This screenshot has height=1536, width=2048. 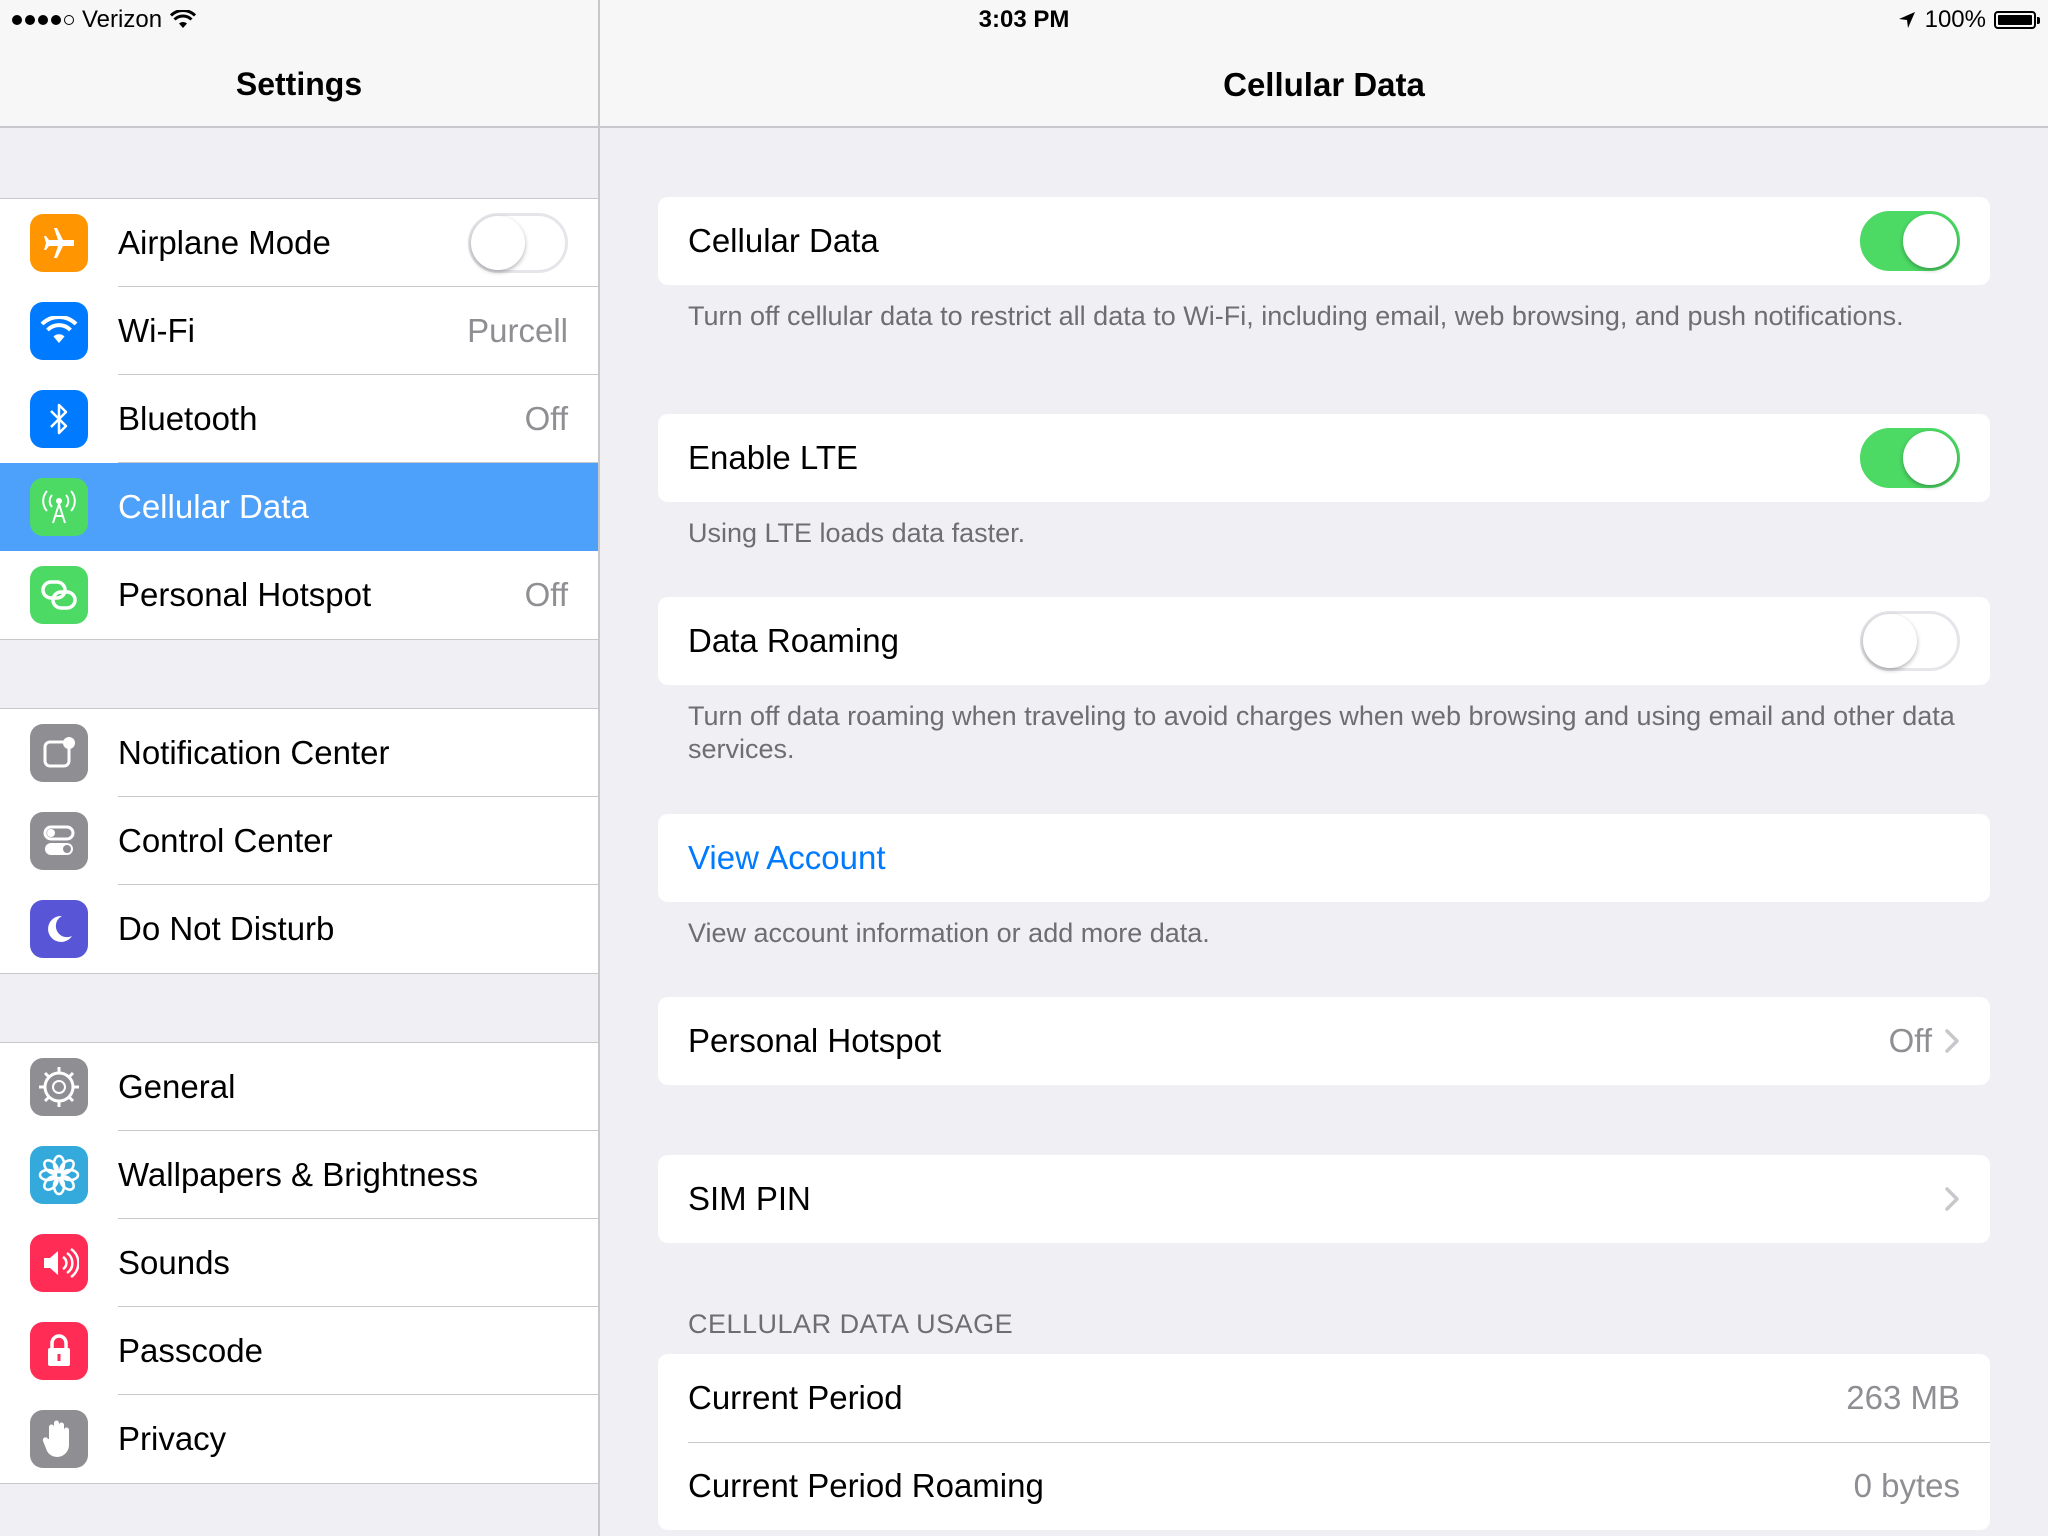 I want to click on enable-lte-label: Enable LTE, so click(x=1274, y=458).